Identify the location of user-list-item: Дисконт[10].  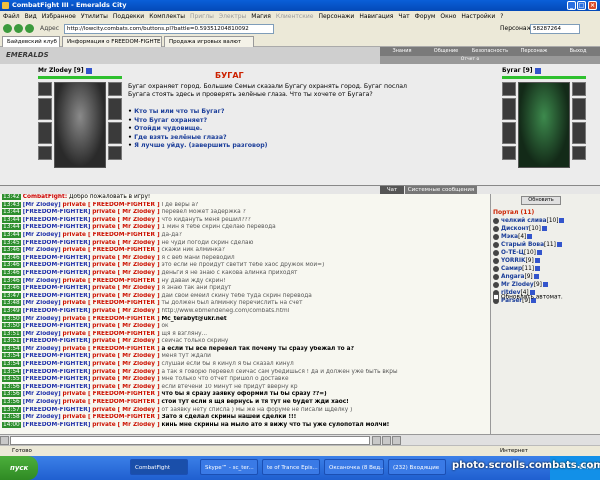
(545, 229).